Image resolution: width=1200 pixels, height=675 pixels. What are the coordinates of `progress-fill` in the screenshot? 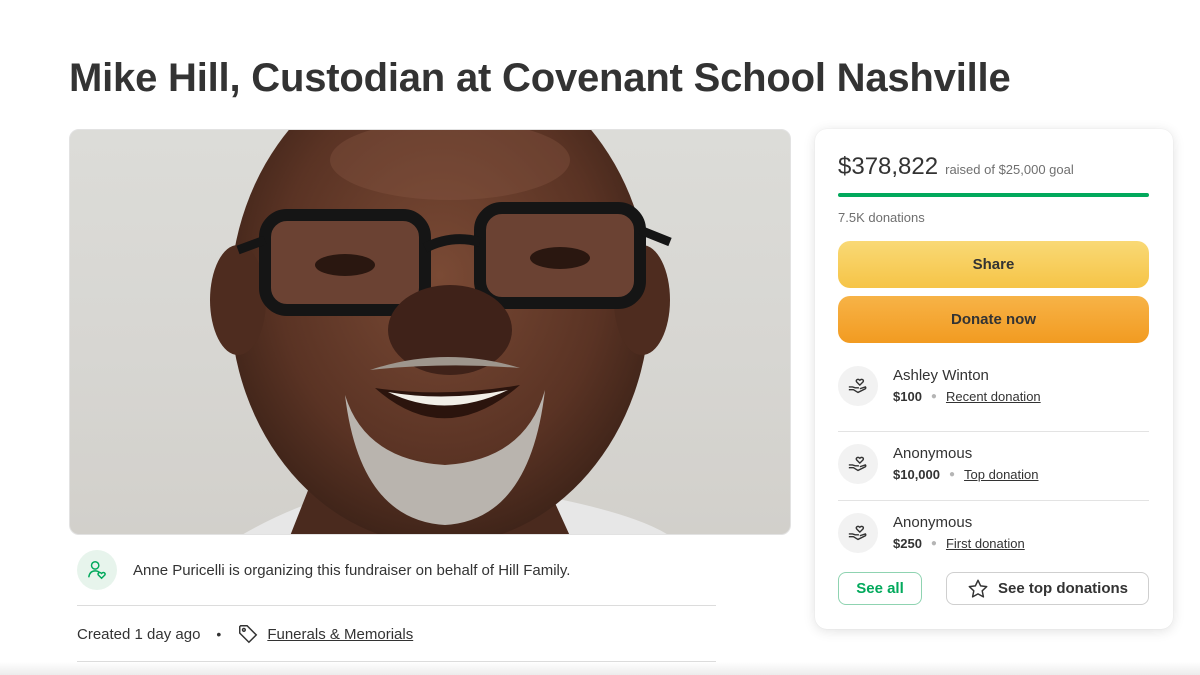 It's located at (993, 195).